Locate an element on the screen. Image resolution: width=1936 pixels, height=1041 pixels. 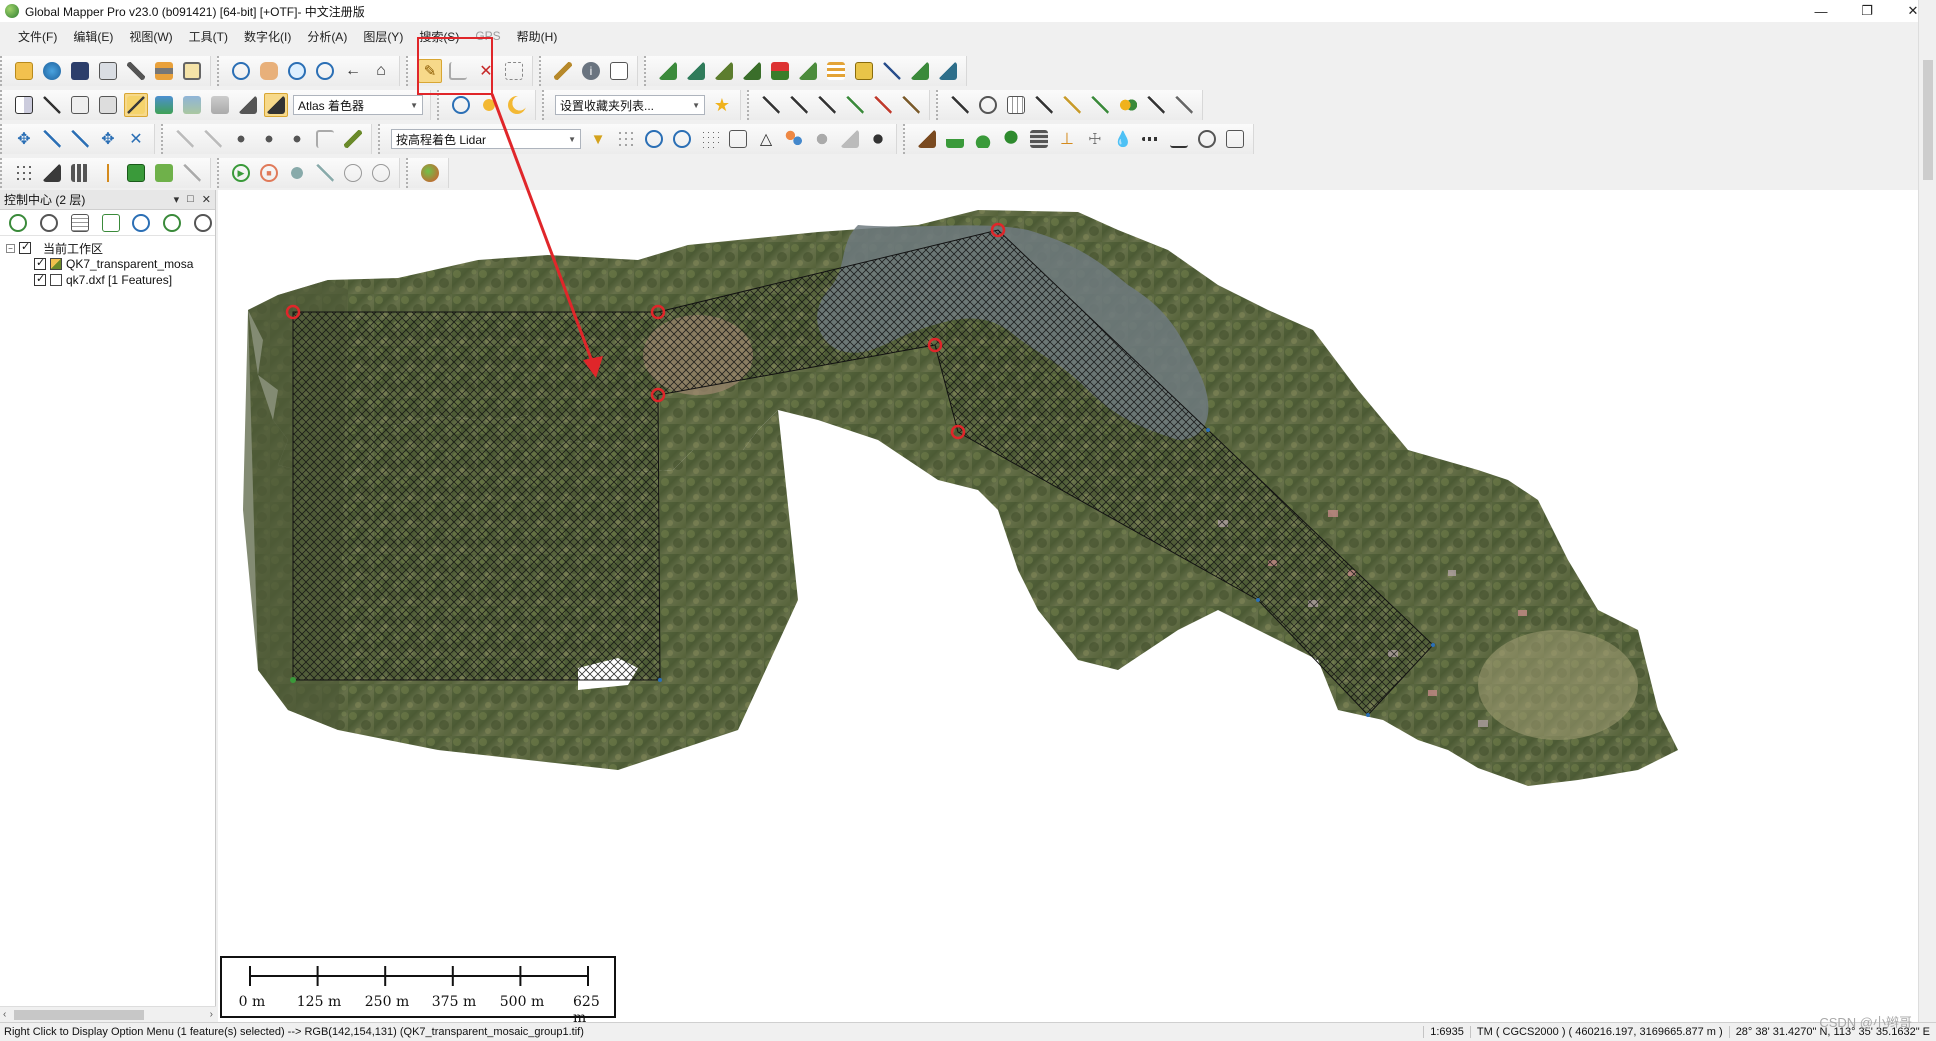
lidar-3-button is located at coordinates (654, 139).